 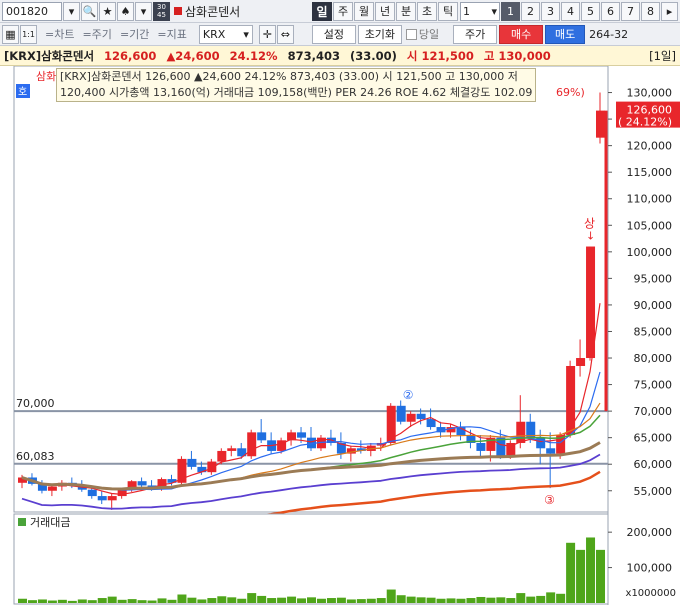 I want to click on stock-code-input: 001820, so click(x=32, y=11).